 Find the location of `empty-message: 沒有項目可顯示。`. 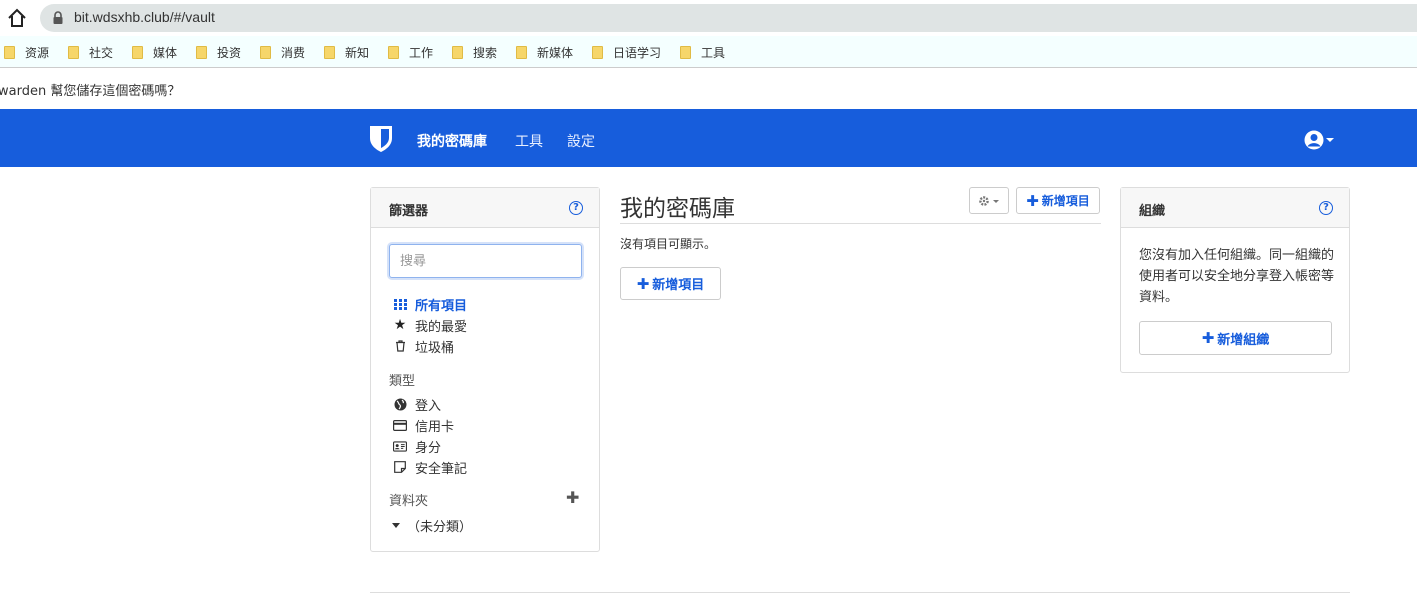

empty-message: 沒有項目可顯示。 is located at coordinates (668, 244).